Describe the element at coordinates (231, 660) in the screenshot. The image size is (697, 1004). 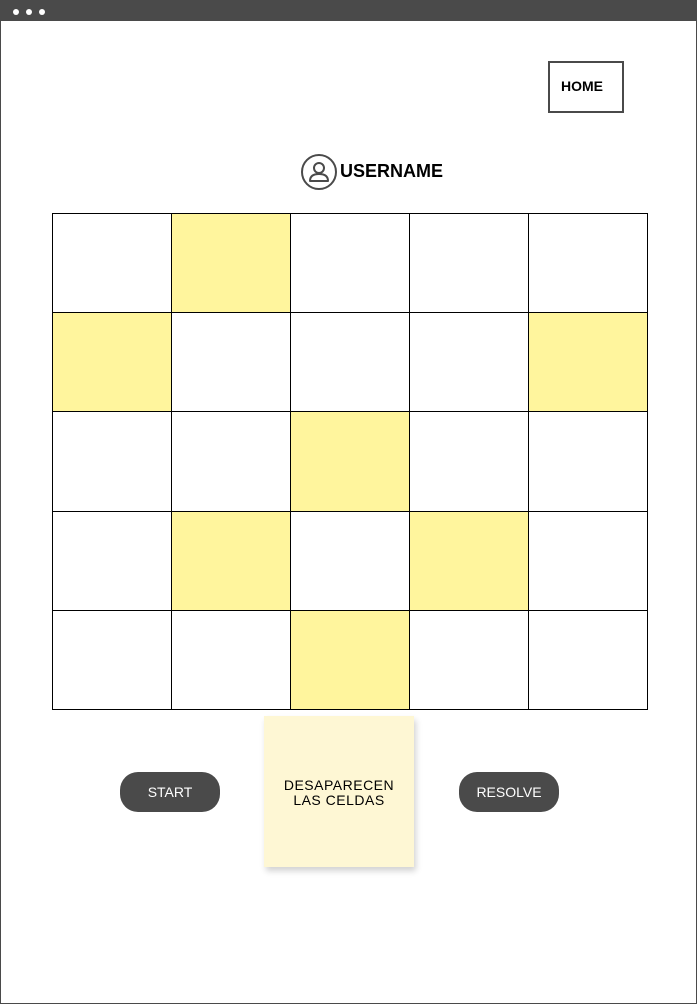
I see `grid-cell-r5-c2` at that location.